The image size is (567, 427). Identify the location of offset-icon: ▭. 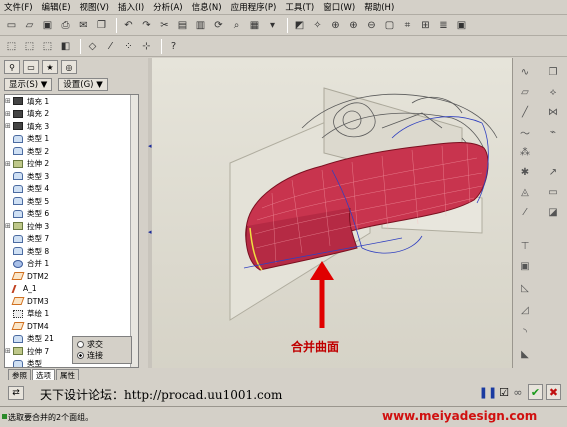
(553, 192).